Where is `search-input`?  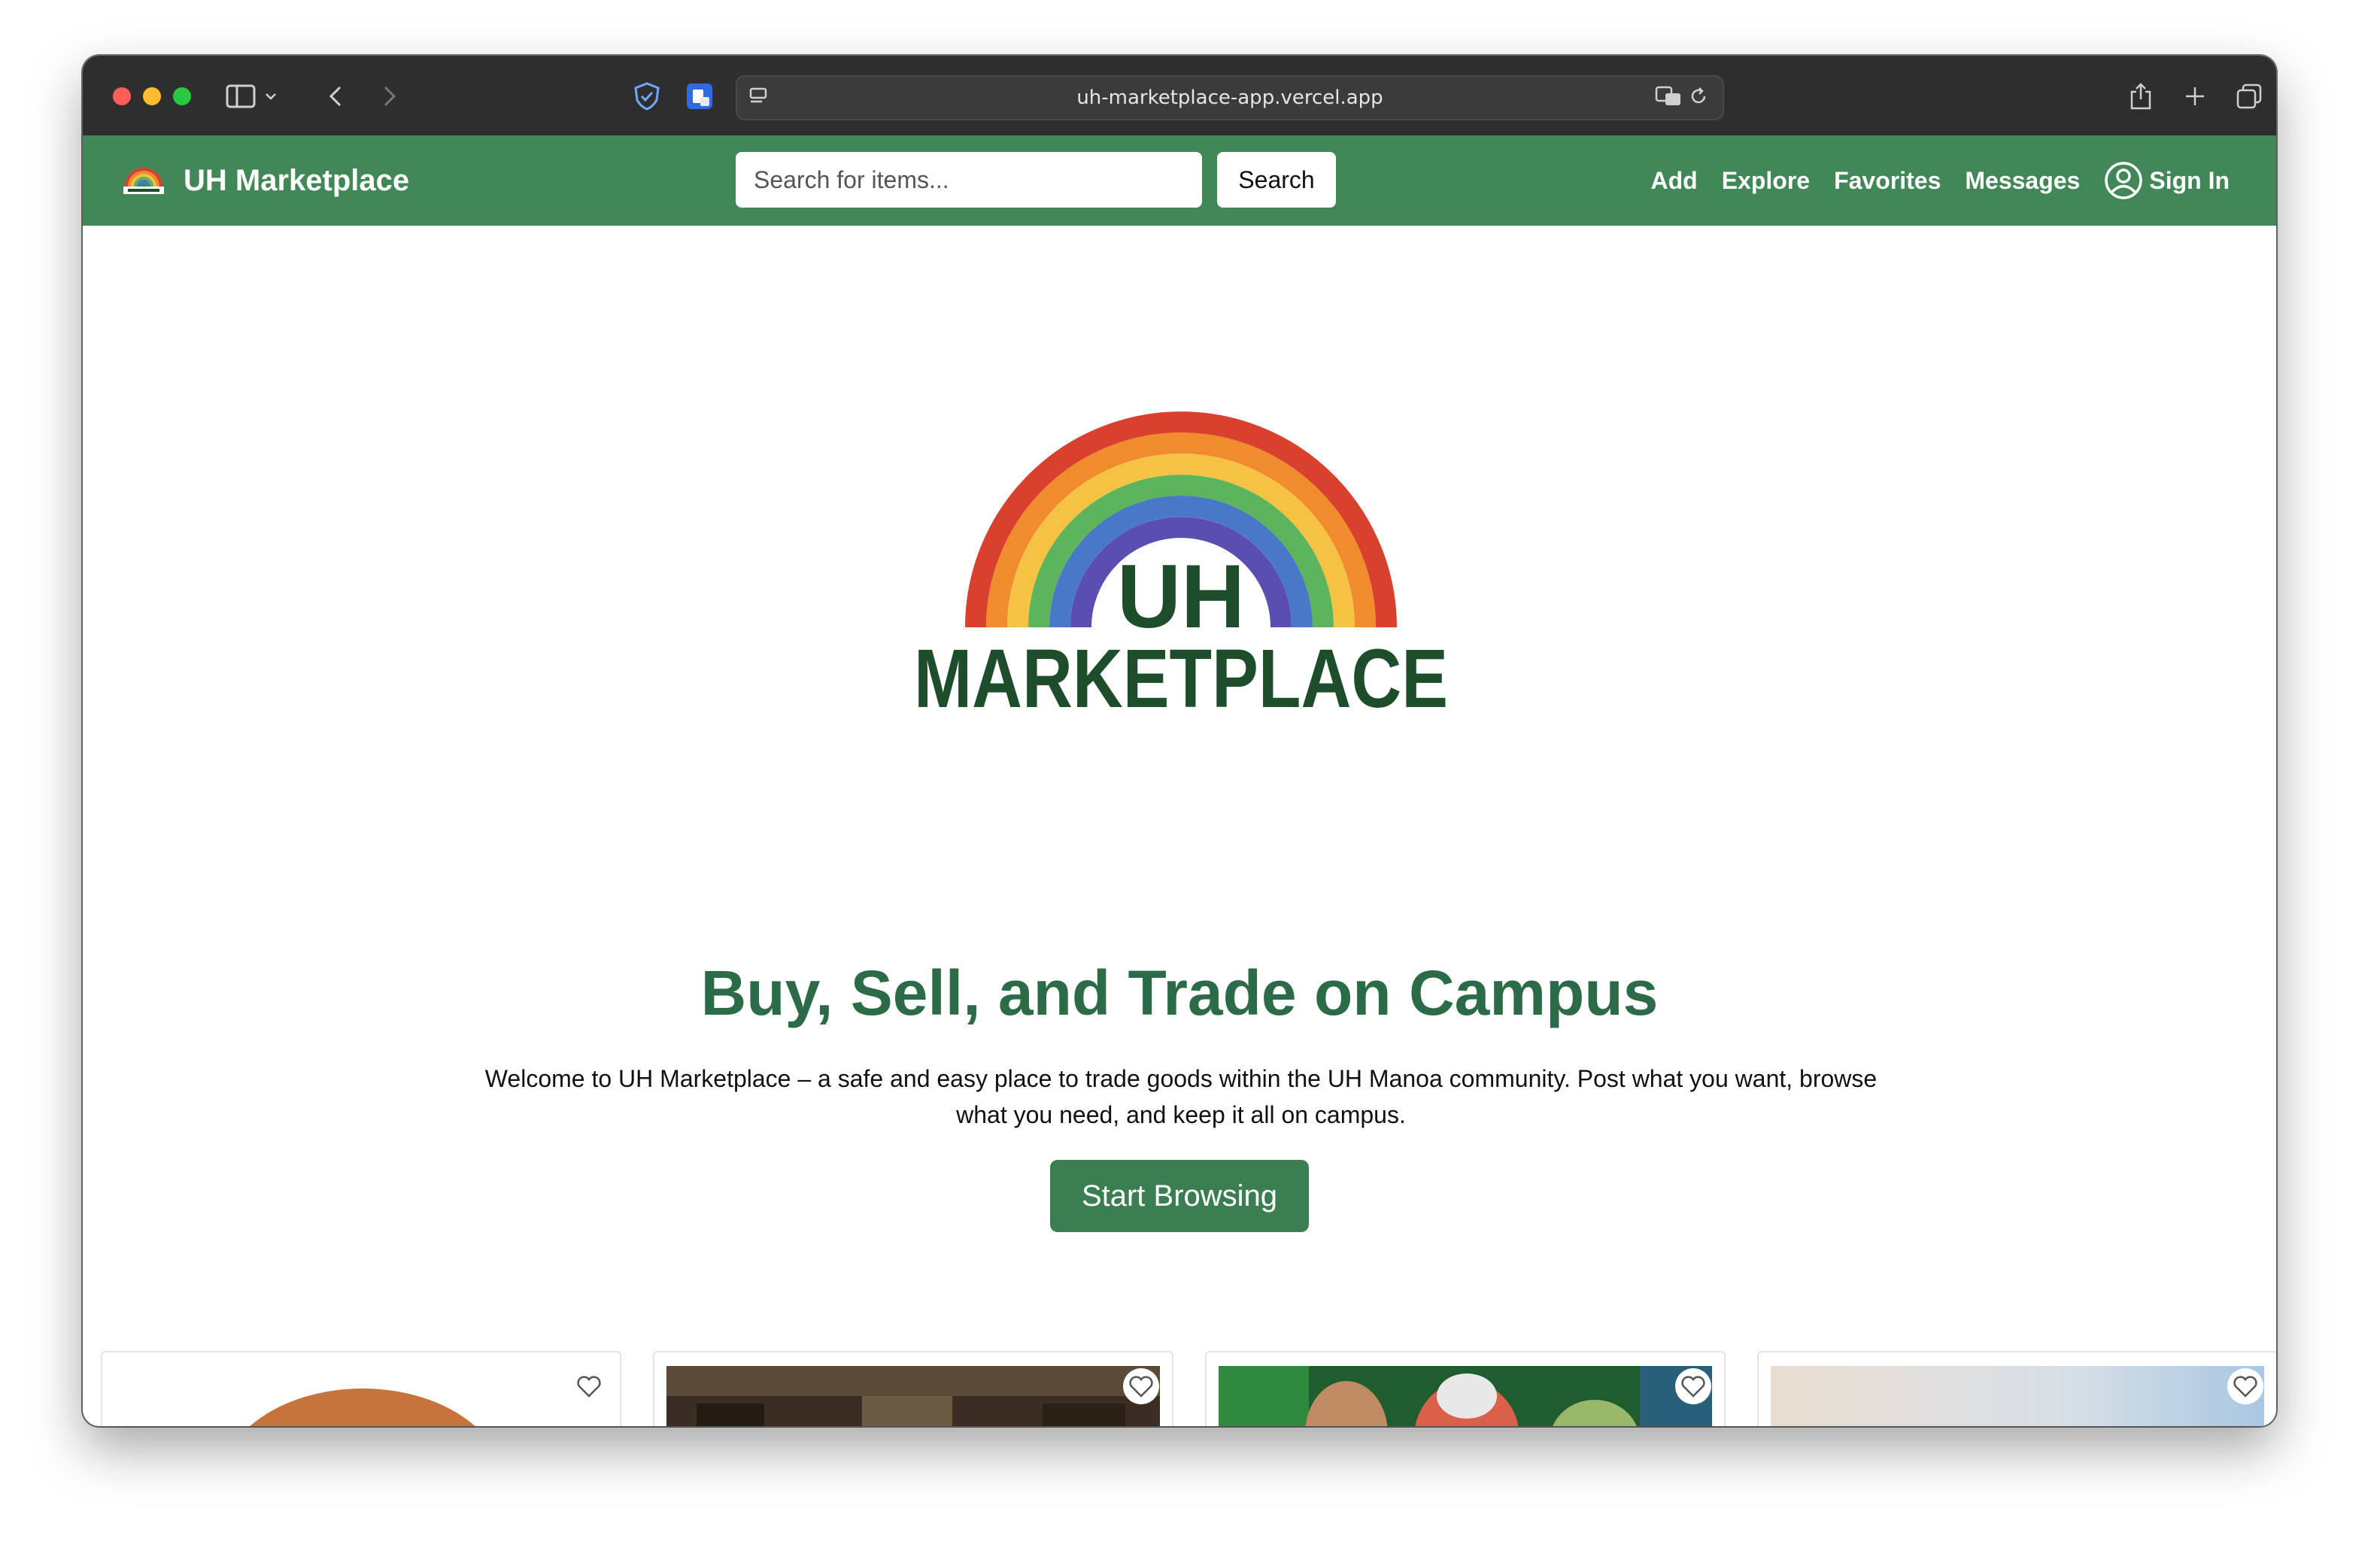 search-input is located at coordinates (969, 180).